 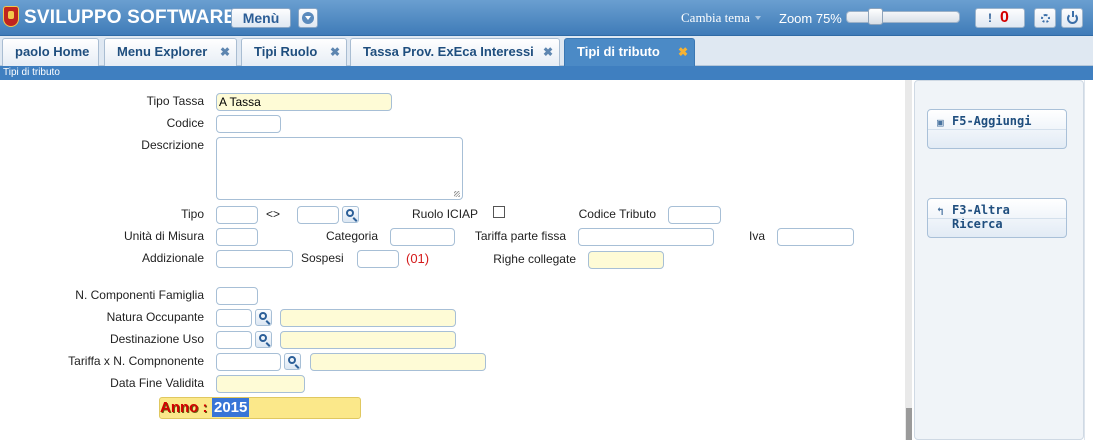 I want to click on exclamation-icon: !, so click(x=990, y=18).